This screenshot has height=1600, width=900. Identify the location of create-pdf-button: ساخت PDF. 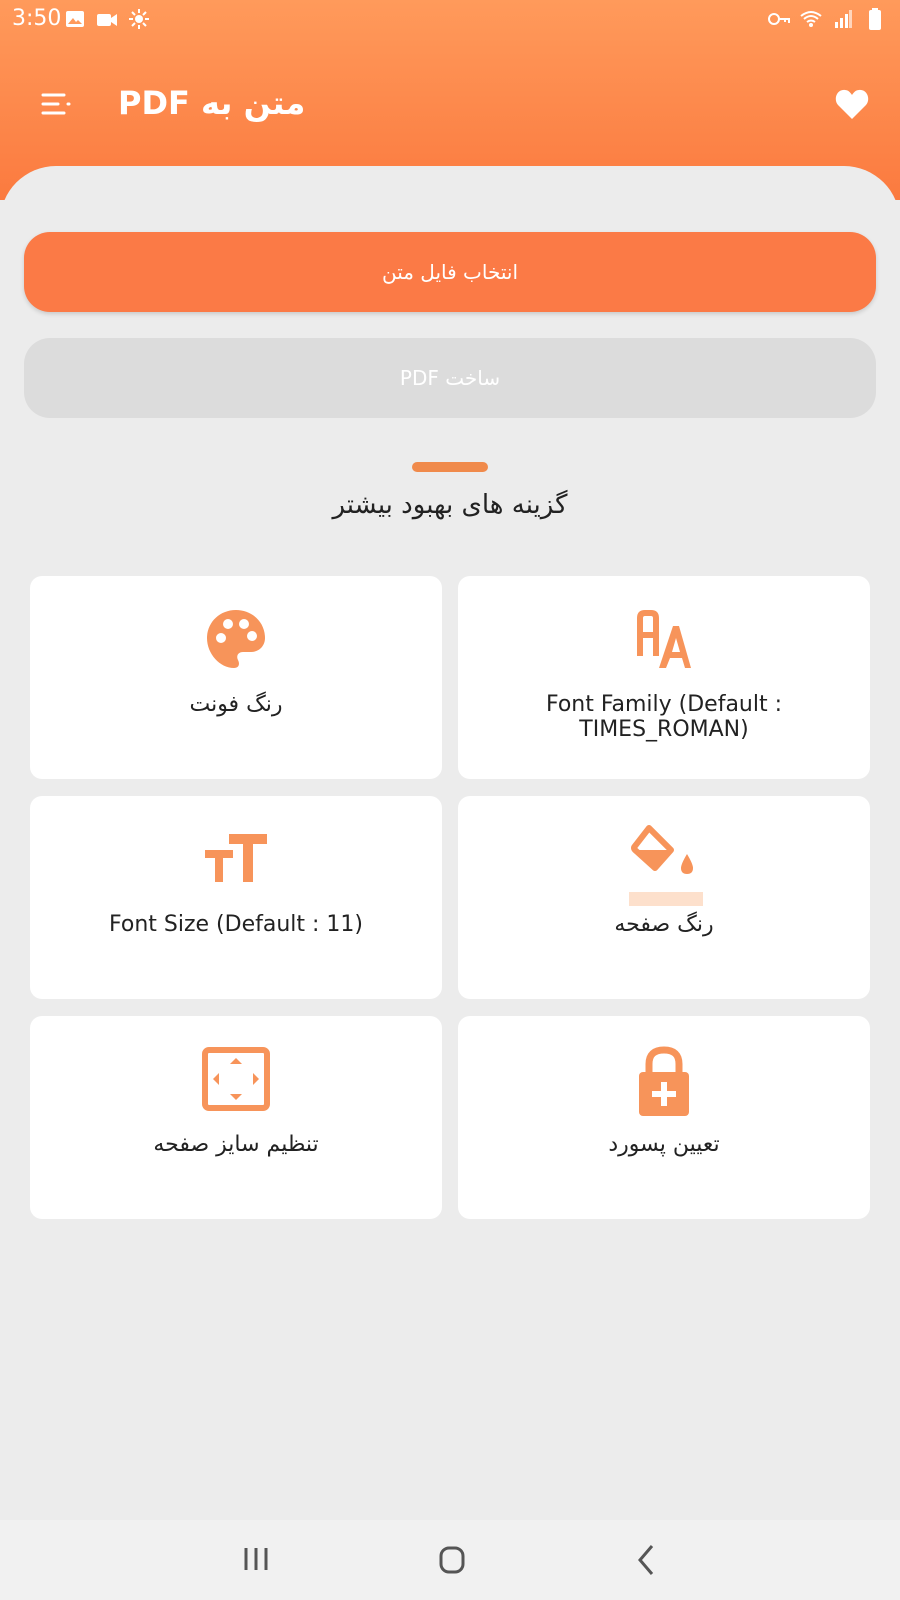
(450, 378).